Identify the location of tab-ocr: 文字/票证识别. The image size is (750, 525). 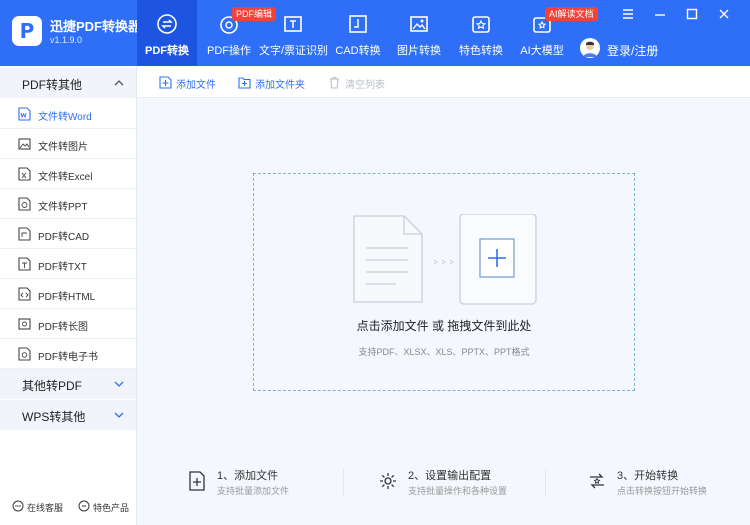
(294, 33).